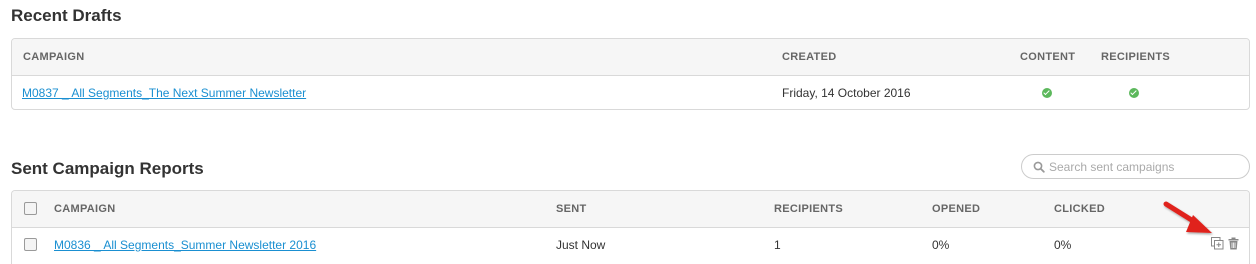 The image size is (1256, 264). What do you see at coordinates (84, 209) in the screenshot?
I see `sent-col-campaign: CAMPAIGN` at bounding box center [84, 209].